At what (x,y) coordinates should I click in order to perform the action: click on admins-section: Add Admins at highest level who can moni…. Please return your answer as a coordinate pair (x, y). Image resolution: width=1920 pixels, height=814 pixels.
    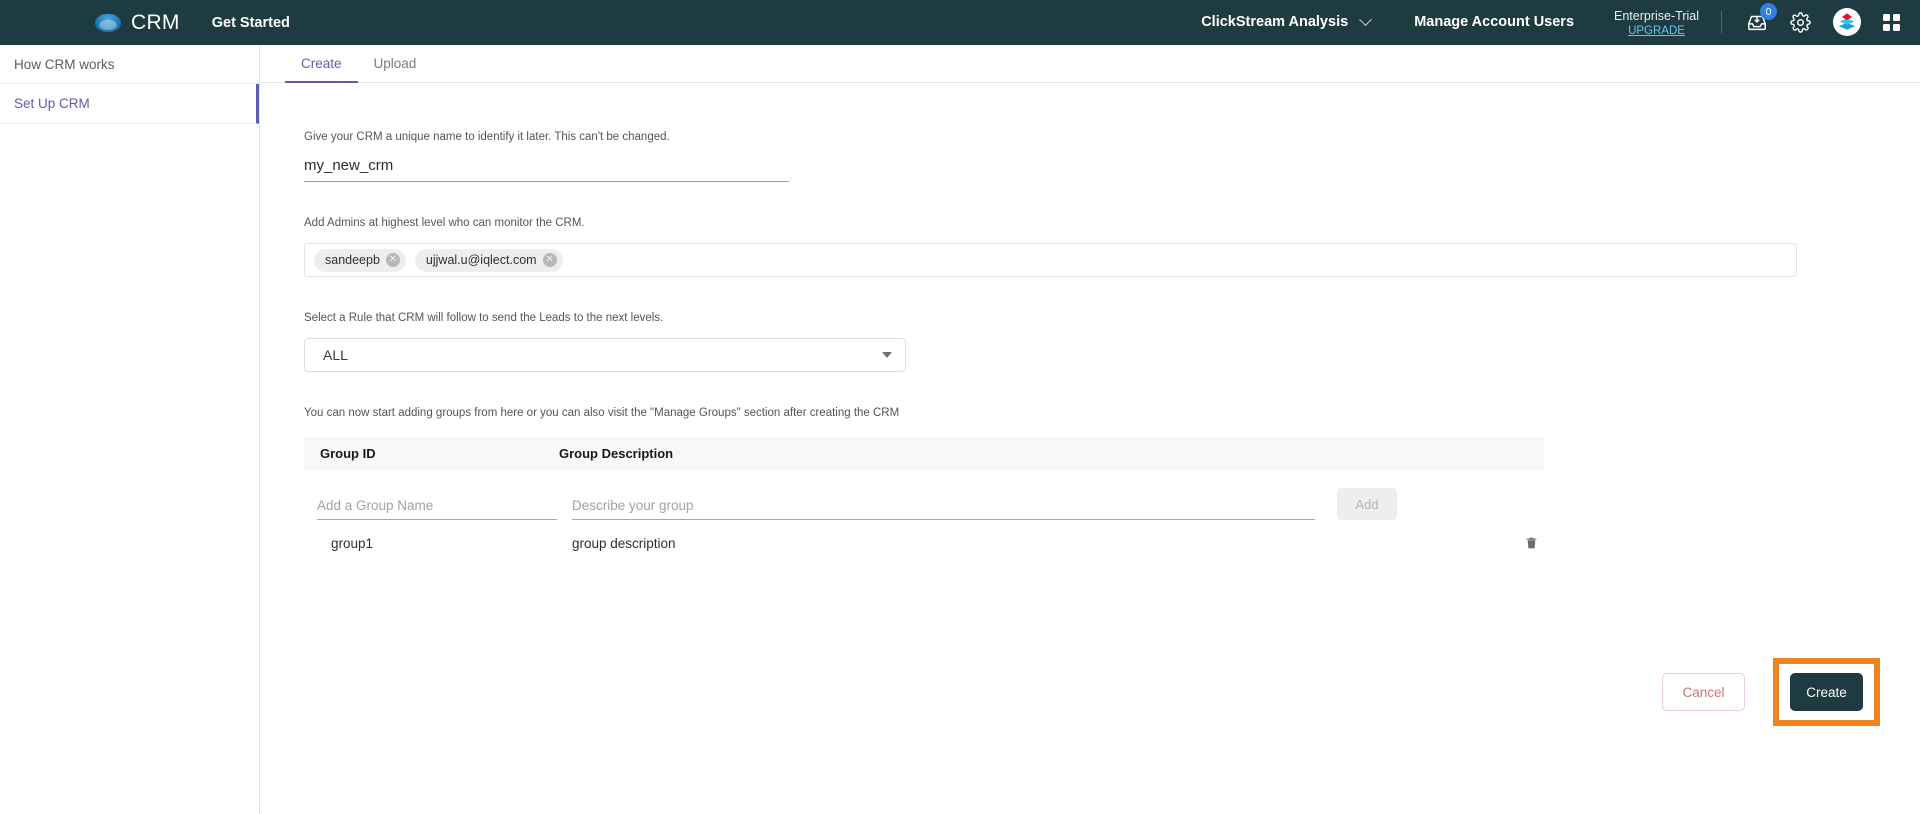
    Looking at the image, I should click on (1112, 247).